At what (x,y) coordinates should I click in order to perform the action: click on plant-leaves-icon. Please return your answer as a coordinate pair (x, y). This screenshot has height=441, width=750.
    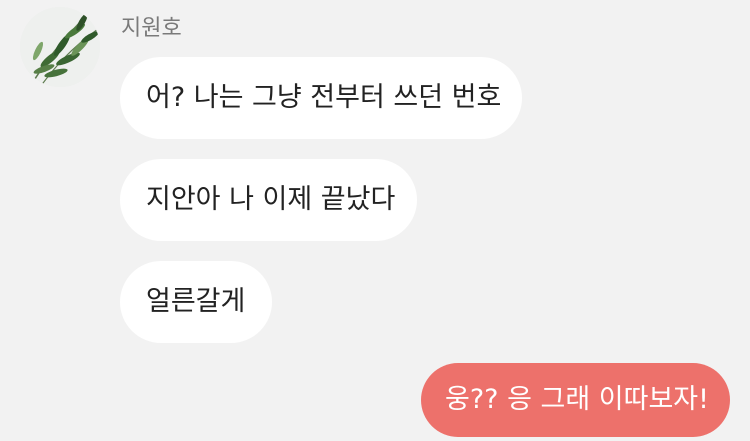
    Looking at the image, I should click on (60, 47).